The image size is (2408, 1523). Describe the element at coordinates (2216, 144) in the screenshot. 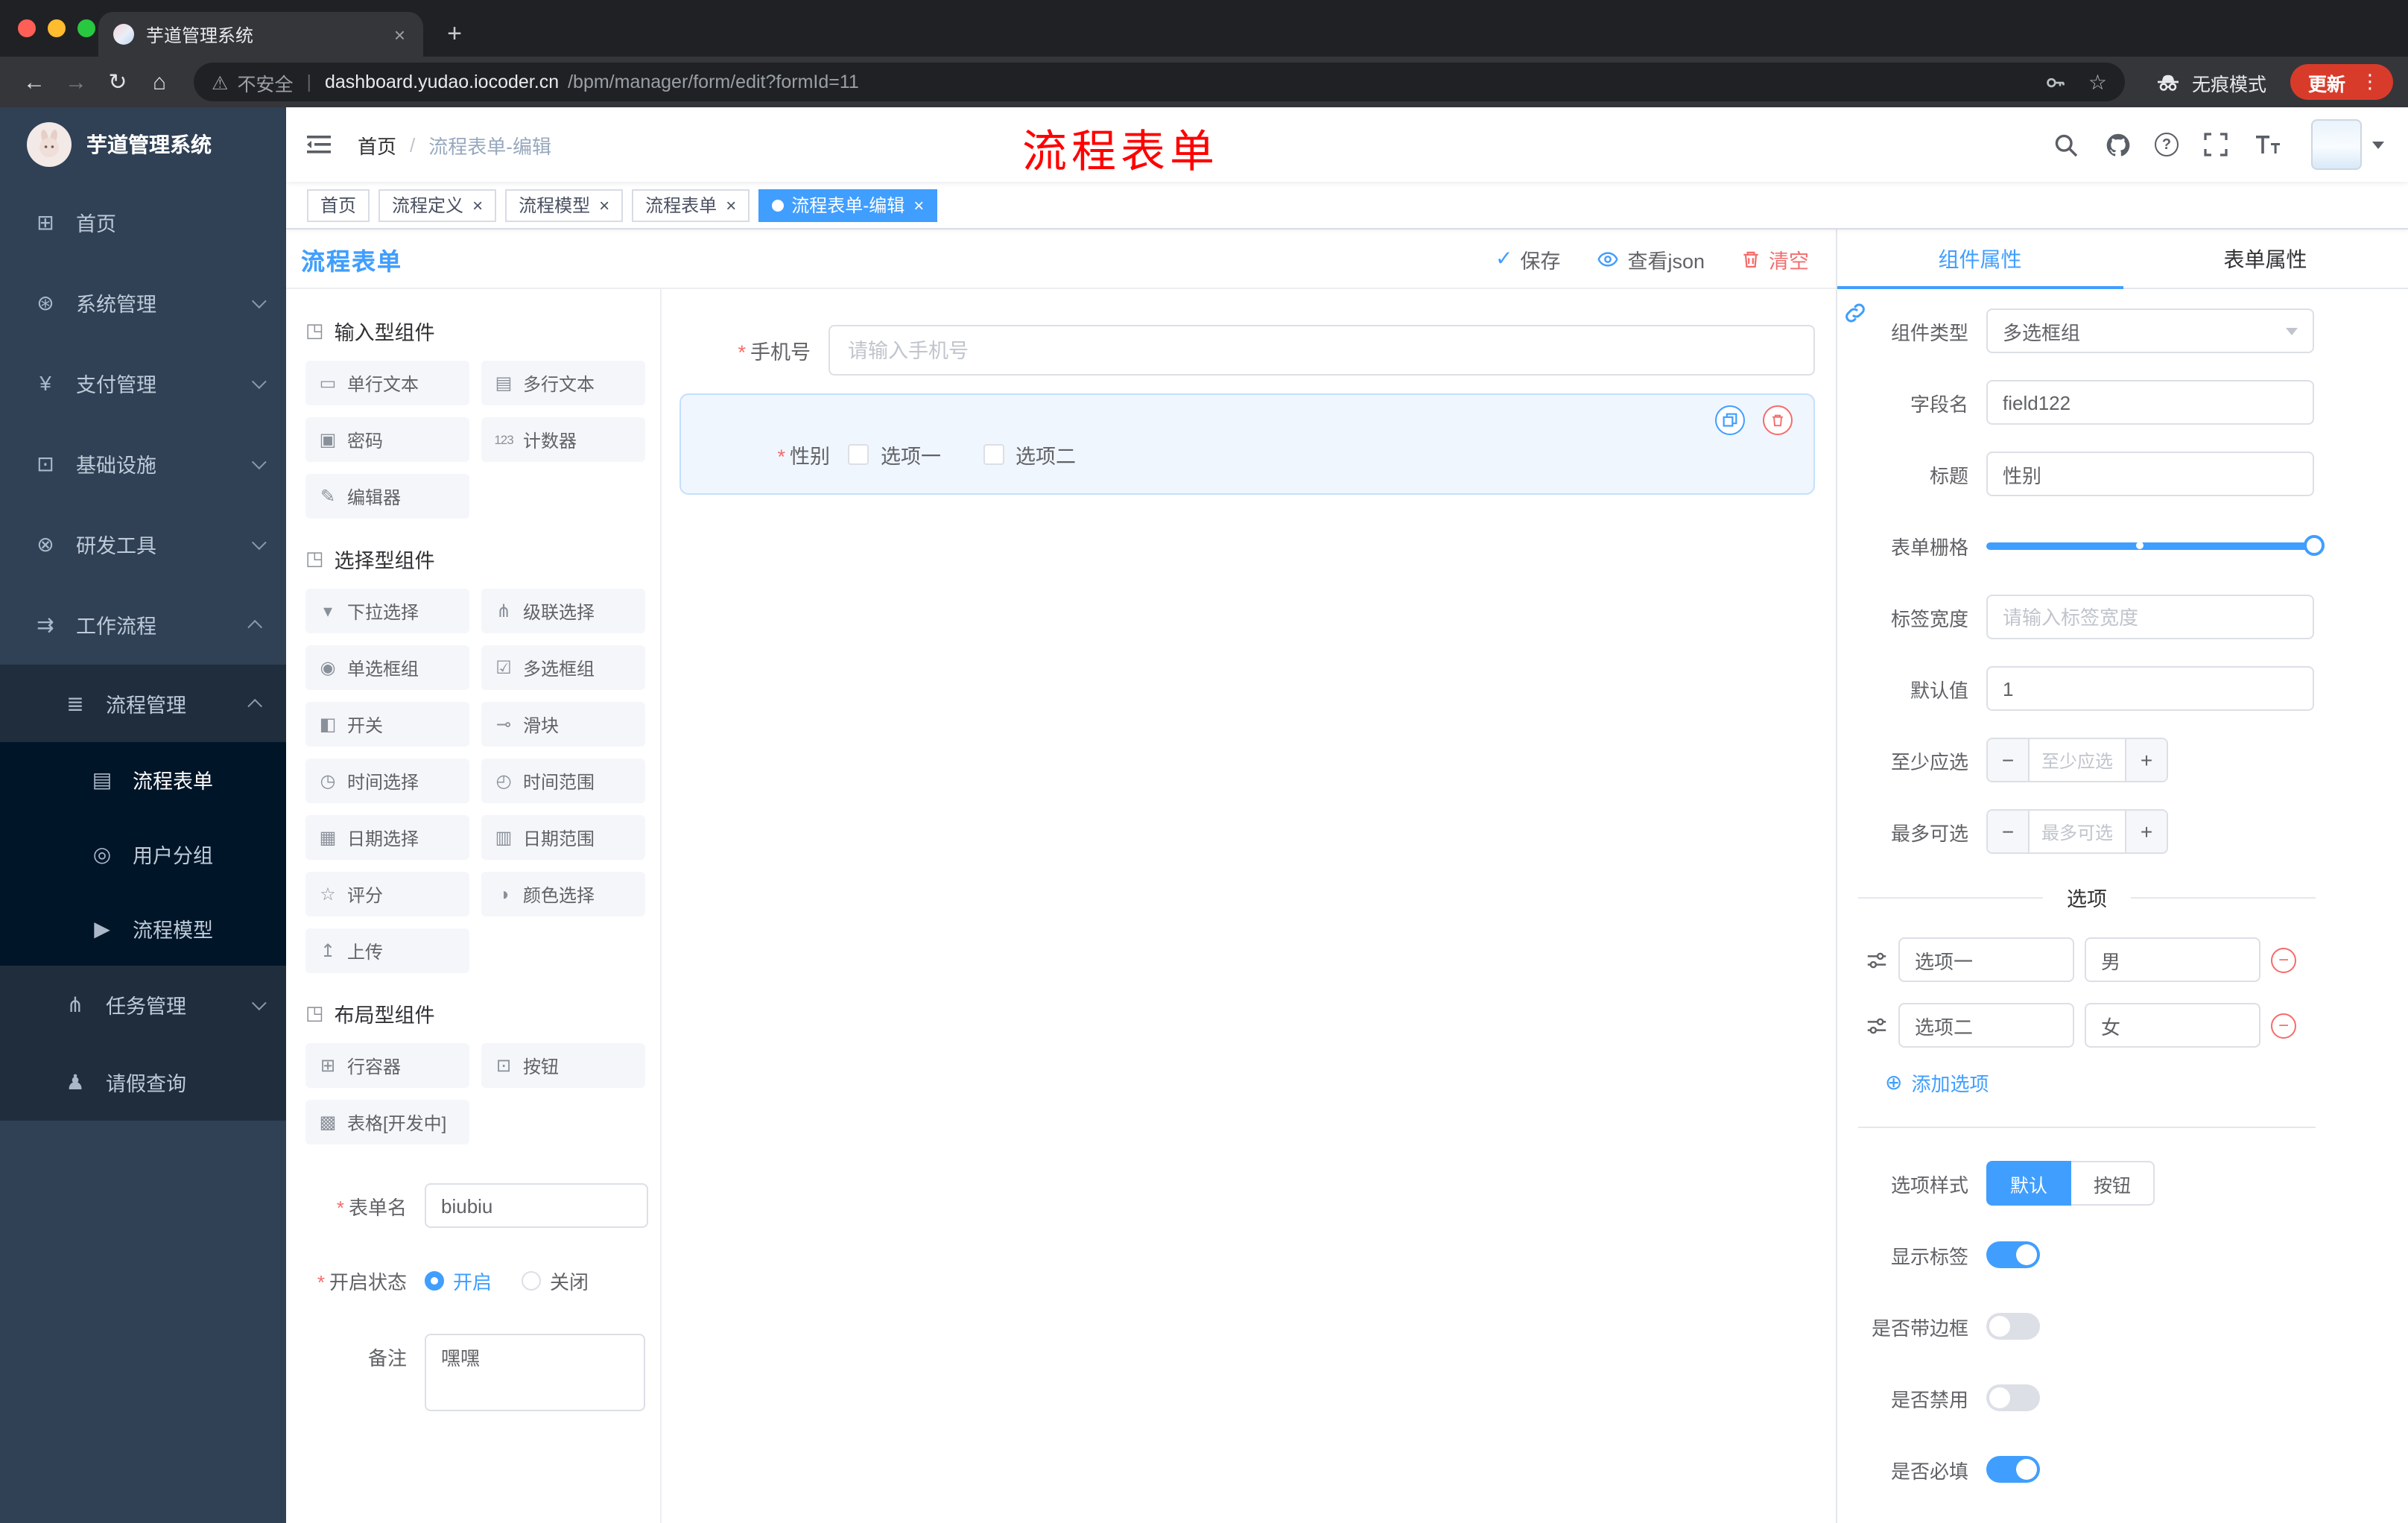

I see `fullscreen-icon` at that location.